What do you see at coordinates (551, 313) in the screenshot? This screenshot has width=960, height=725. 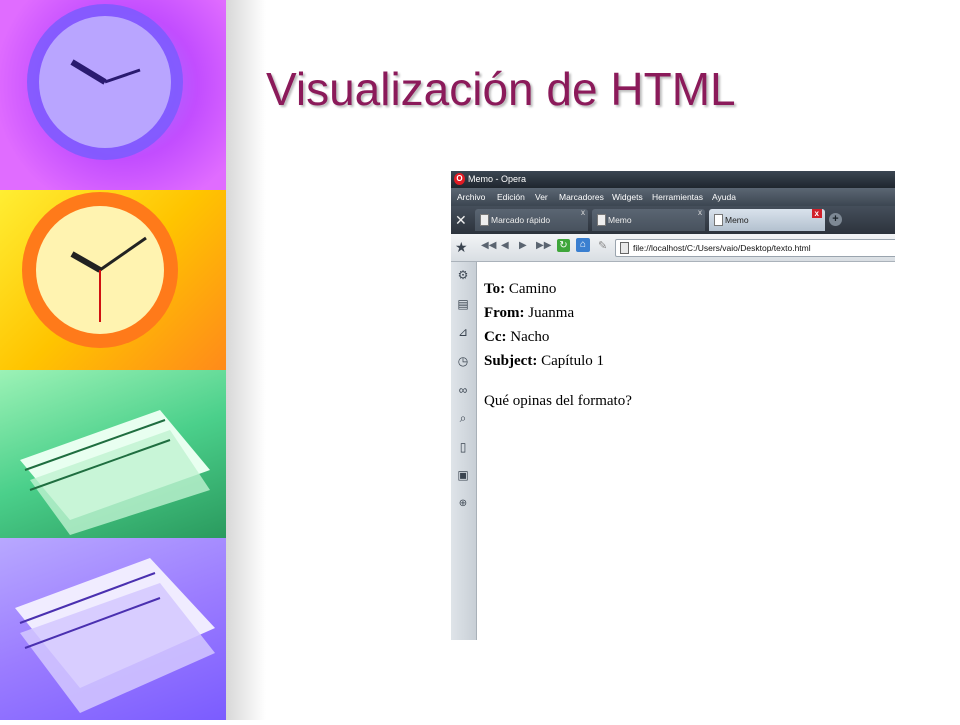 I see `memo-from-value: Juanma` at bounding box center [551, 313].